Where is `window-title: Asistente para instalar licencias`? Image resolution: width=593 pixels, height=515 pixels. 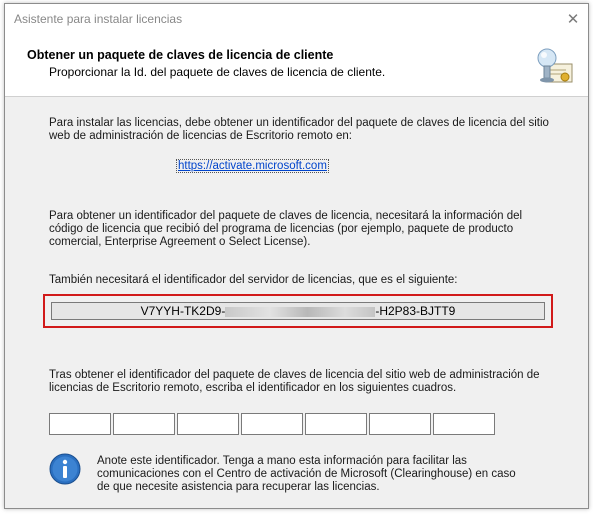 window-title: Asistente para instalar licencias is located at coordinates (98, 19).